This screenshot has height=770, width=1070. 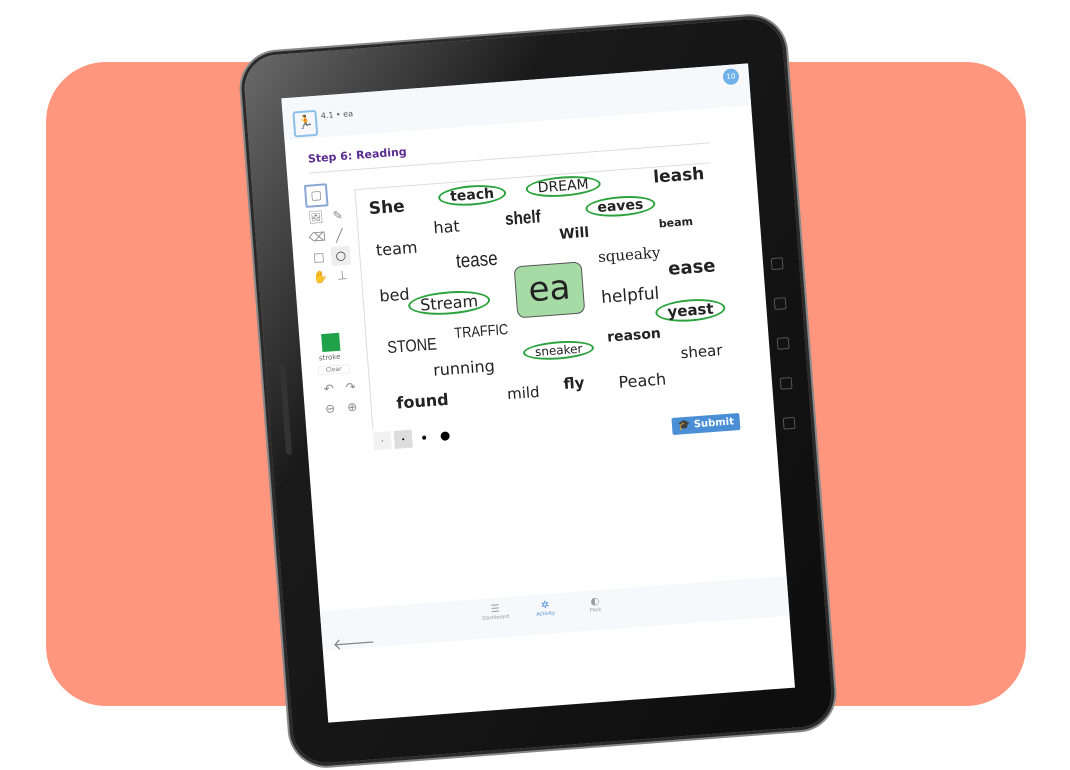 What do you see at coordinates (334, 370) in the screenshot?
I see `clear-button: Clear` at bounding box center [334, 370].